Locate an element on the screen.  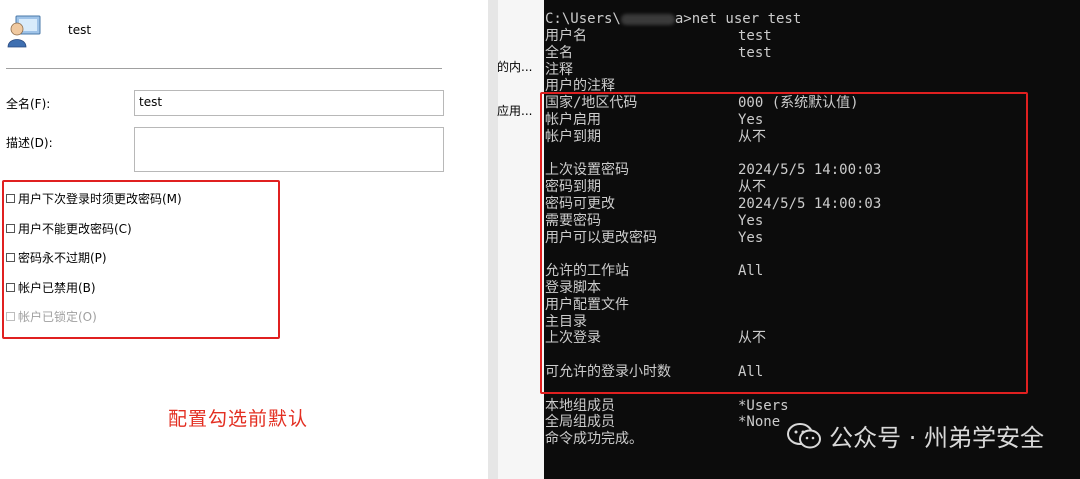
command-suffix: a>net user test is located at coordinates (738, 19).